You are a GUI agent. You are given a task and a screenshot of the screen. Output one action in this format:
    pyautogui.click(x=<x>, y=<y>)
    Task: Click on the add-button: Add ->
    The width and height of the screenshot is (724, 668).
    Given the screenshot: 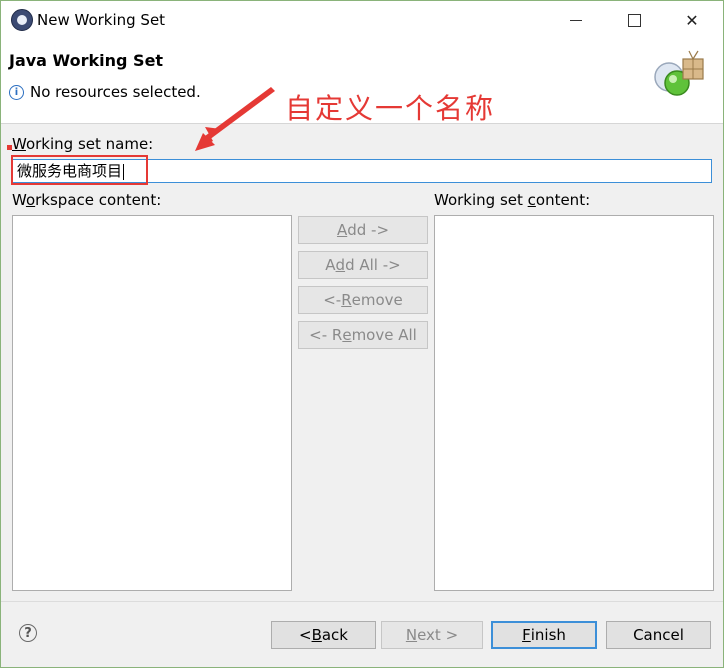 What is the action you would take?
    pyautogui.click(x=363, y=230)
    